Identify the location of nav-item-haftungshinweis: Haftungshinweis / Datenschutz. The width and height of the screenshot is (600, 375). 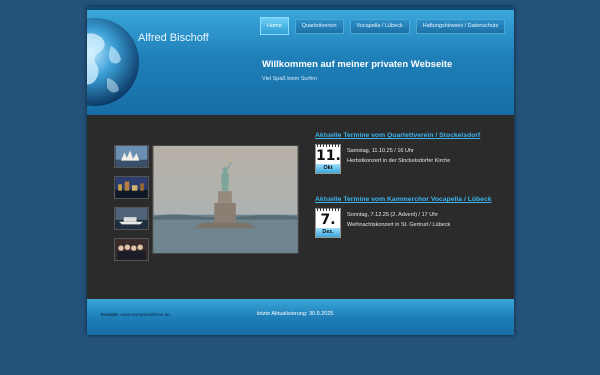
(460, 26).